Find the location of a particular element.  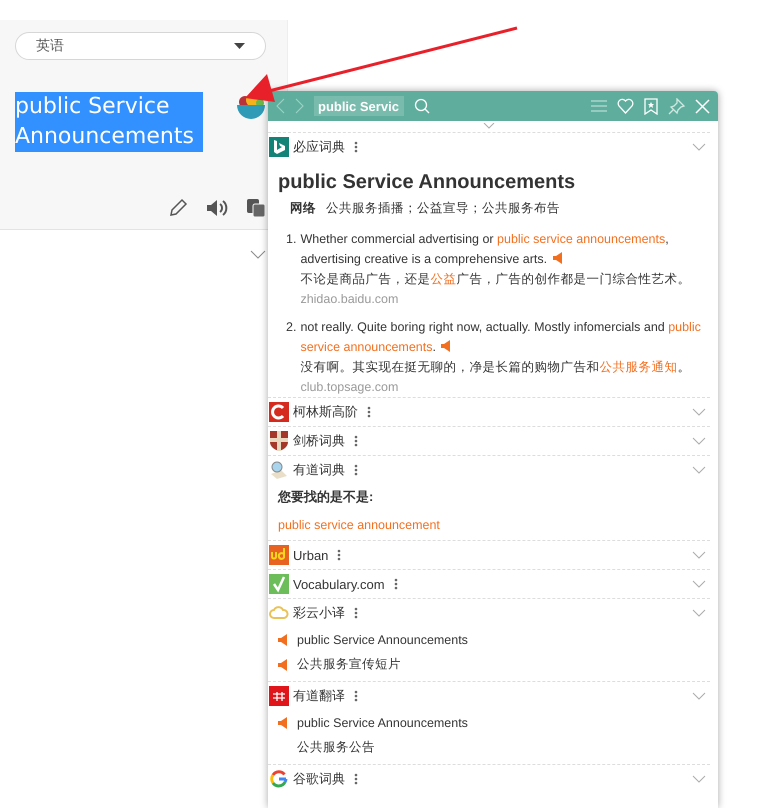

dictionary-name: 有道词典 is located at coordinates (319, 470).